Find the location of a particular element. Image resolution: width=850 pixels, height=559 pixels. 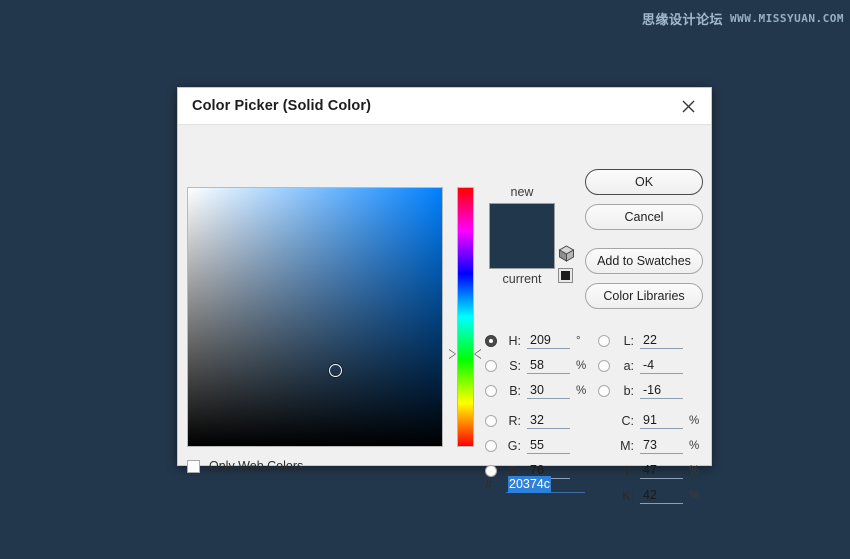

label-y: Y: is located at coordinates (628, 470).